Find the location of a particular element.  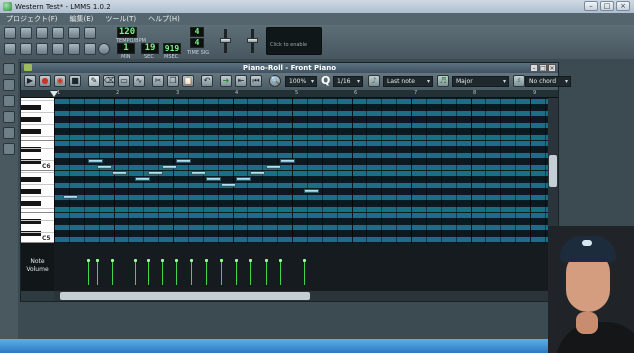

fx-mixer-icon is located at coordinates (74, 49).